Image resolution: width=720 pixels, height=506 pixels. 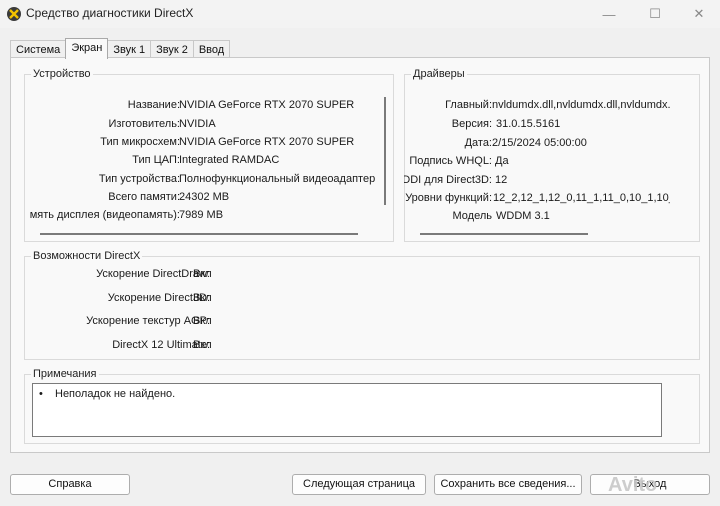 I want to click on device-label: мять дисплея (видеопамять):, so click(x=104, y=215).